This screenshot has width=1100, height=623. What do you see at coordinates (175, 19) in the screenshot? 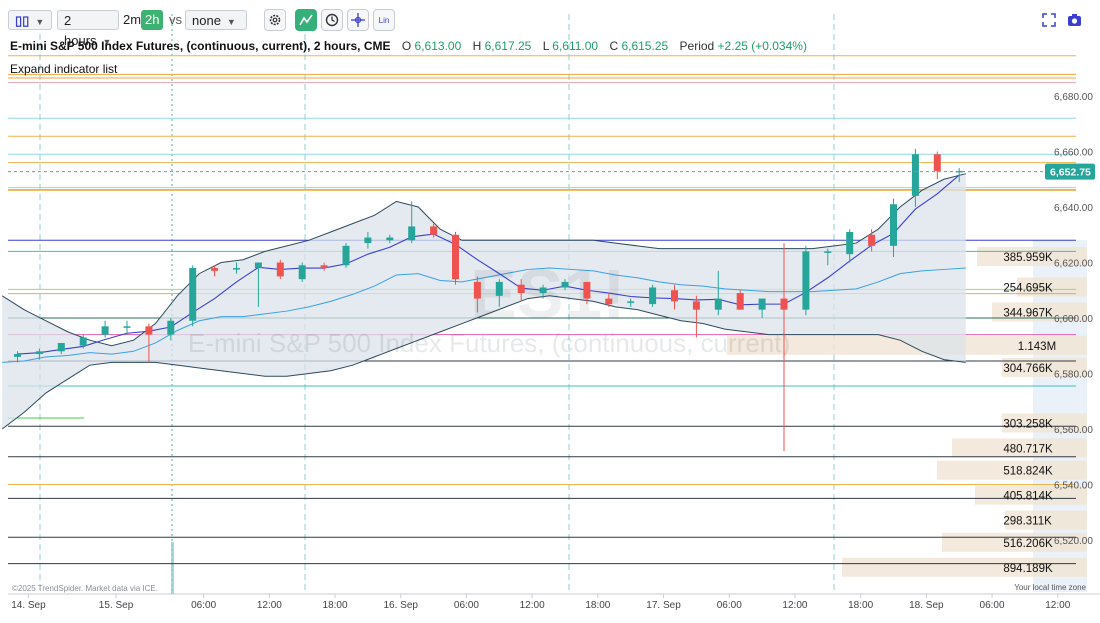
I see `vs-label: vs` at bounding box center [175, 19].